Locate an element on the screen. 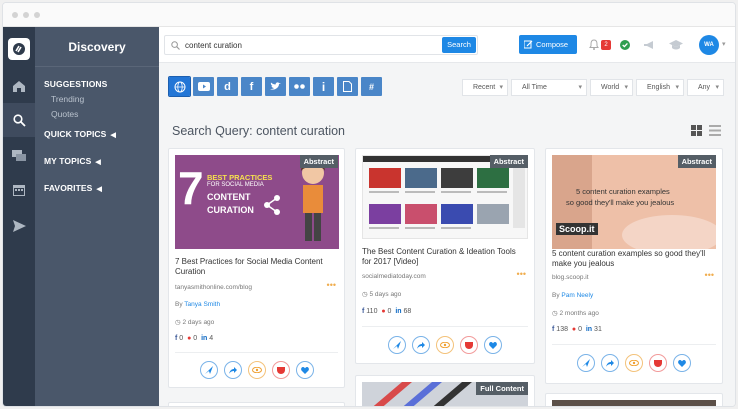 The image size is (738, 409). sidebar-section-quick-topics: QUICK TOPICS ◀ is located at coordinates (97, 134).